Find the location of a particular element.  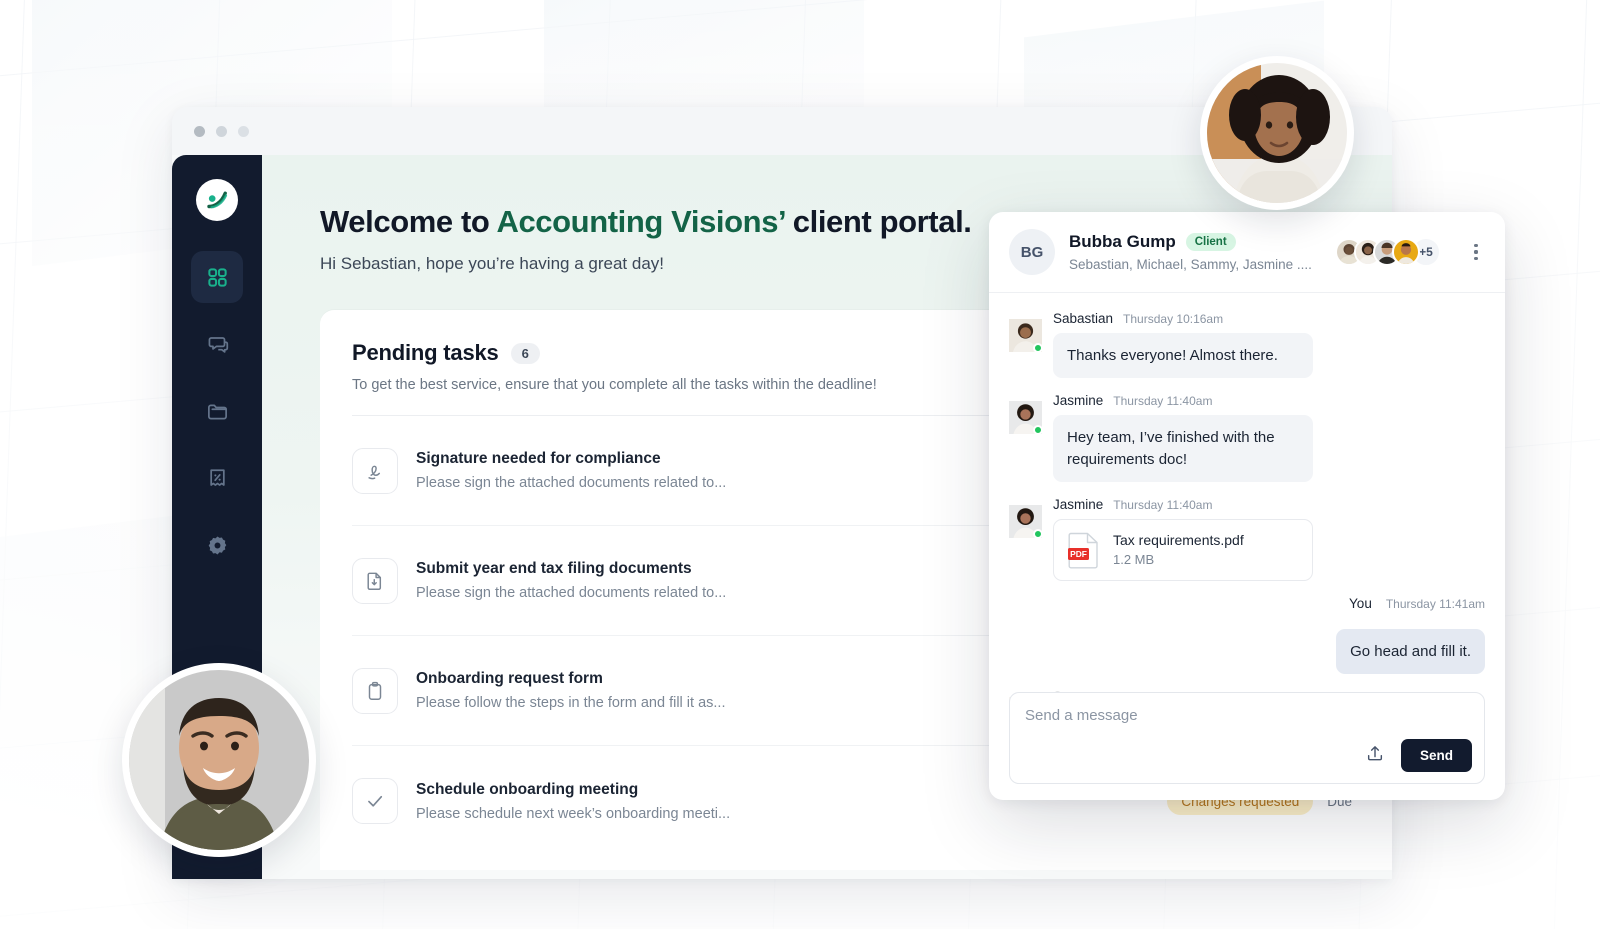

sidebar-item-files is located at coordinates (217, 411).